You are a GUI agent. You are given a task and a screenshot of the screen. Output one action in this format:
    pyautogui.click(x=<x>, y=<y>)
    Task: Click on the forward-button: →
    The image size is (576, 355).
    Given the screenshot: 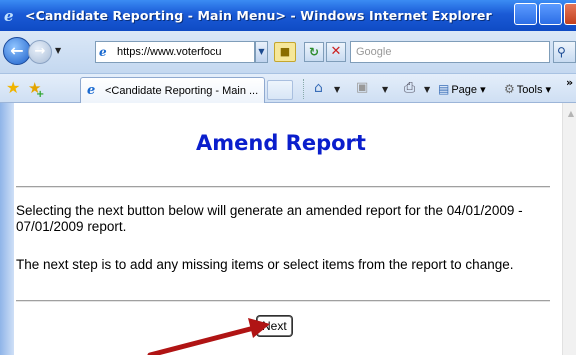 What is the action you would take?
    pyautogui.click(x=40, y=52)
    